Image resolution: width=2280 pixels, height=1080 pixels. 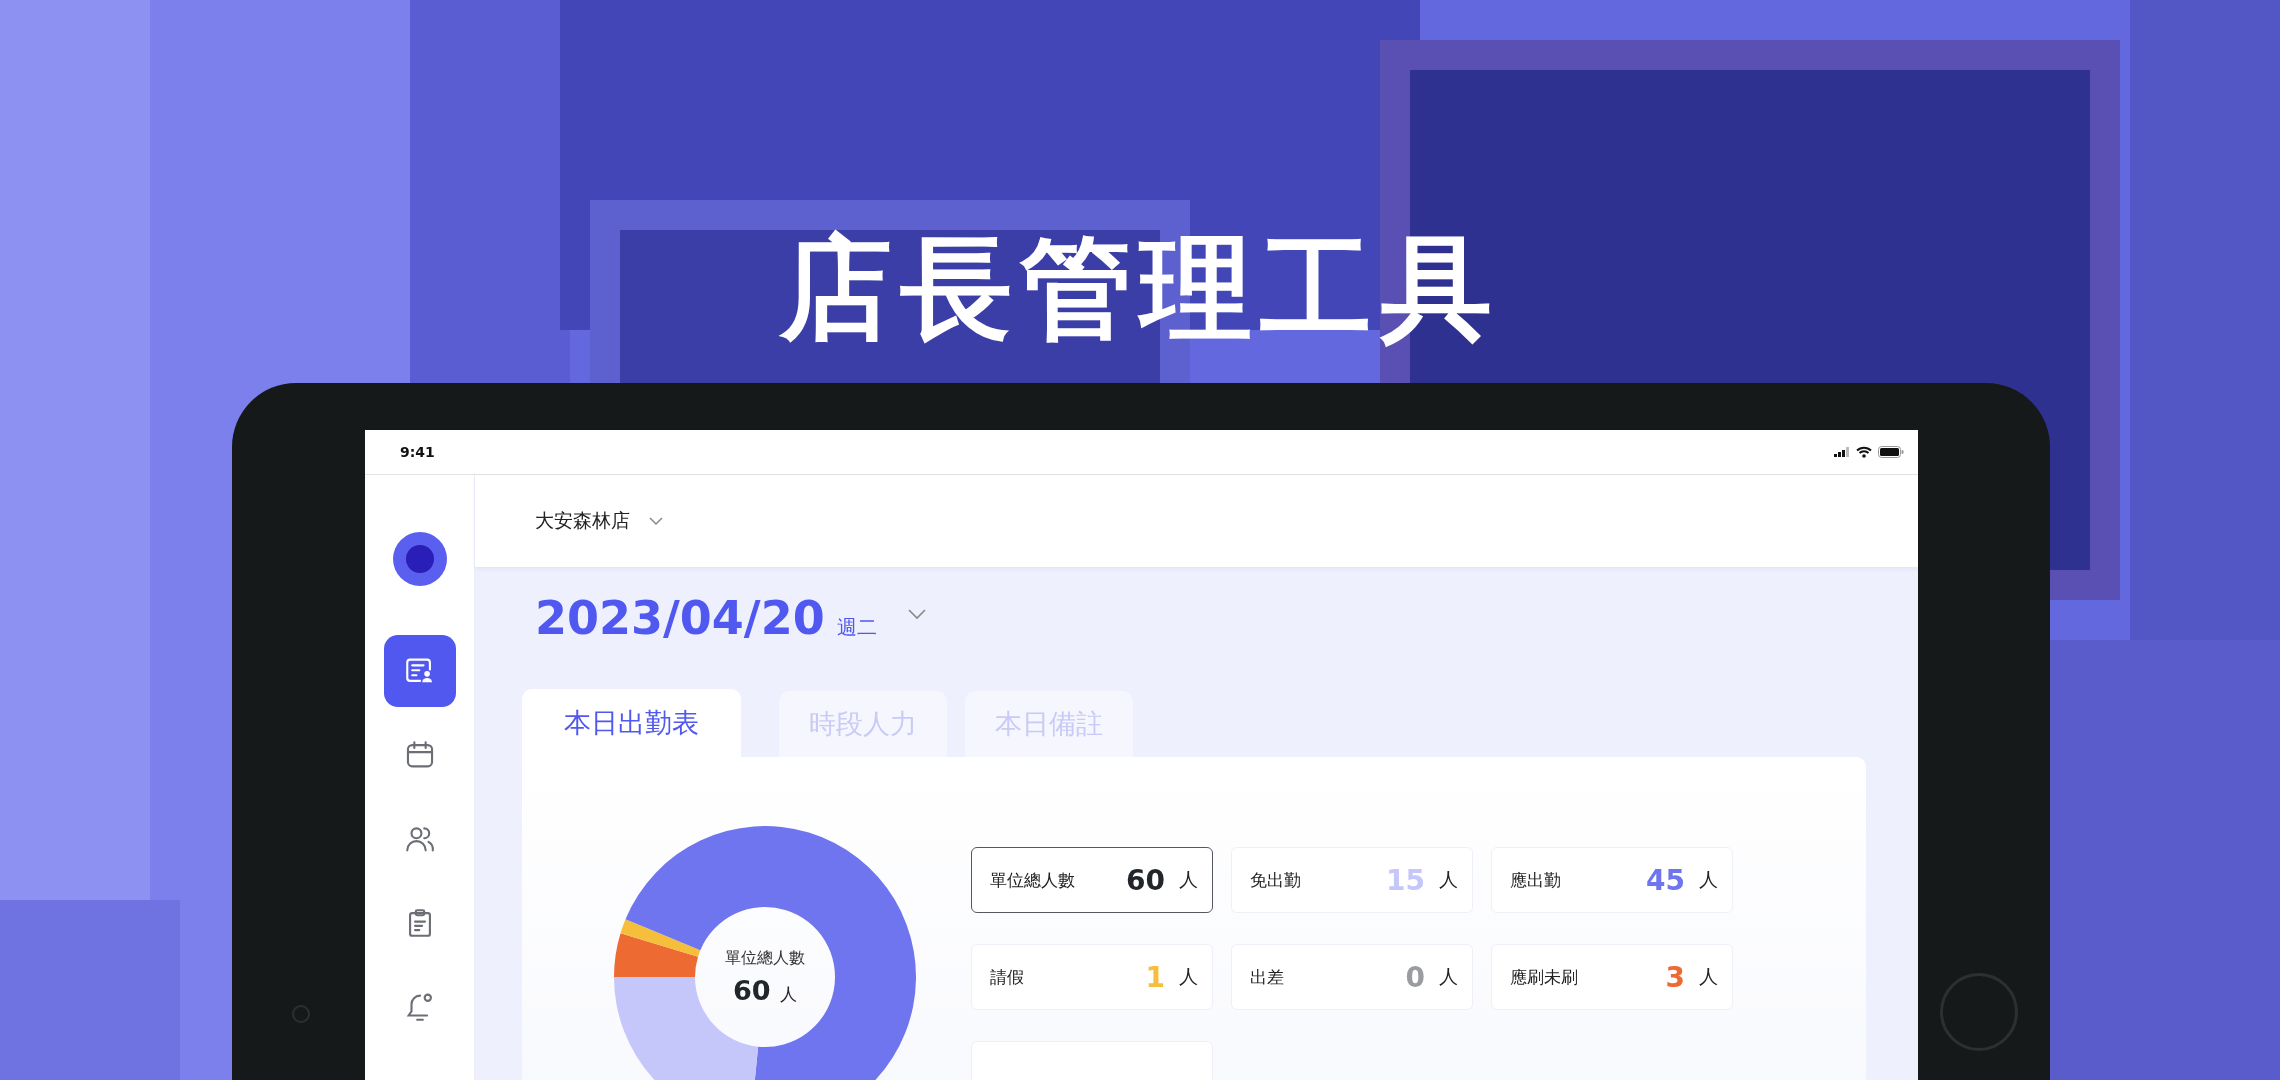 What do you see at coordinates (1415, 977) in the screenshot?
I see `stat-value: 0` at bounding box center [1415, 977].